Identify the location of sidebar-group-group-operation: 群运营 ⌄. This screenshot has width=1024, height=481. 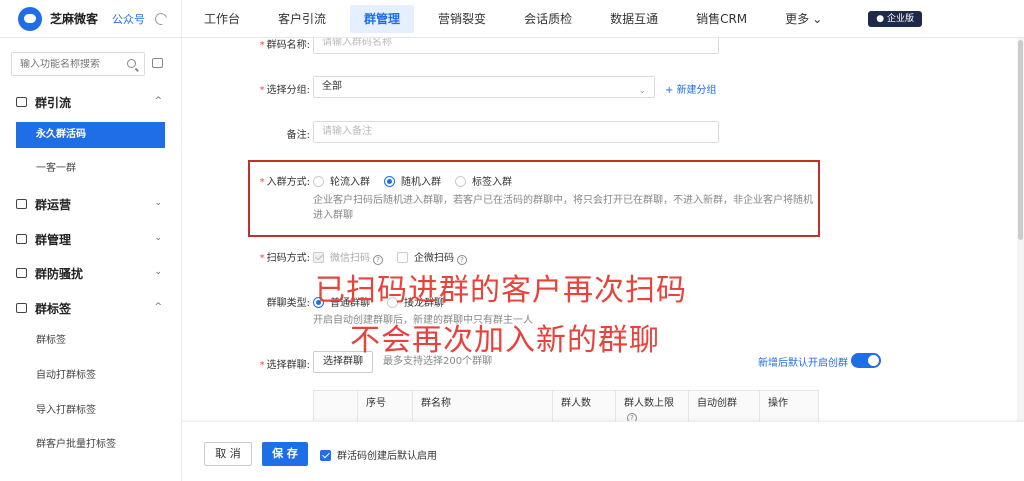
(91, 204).